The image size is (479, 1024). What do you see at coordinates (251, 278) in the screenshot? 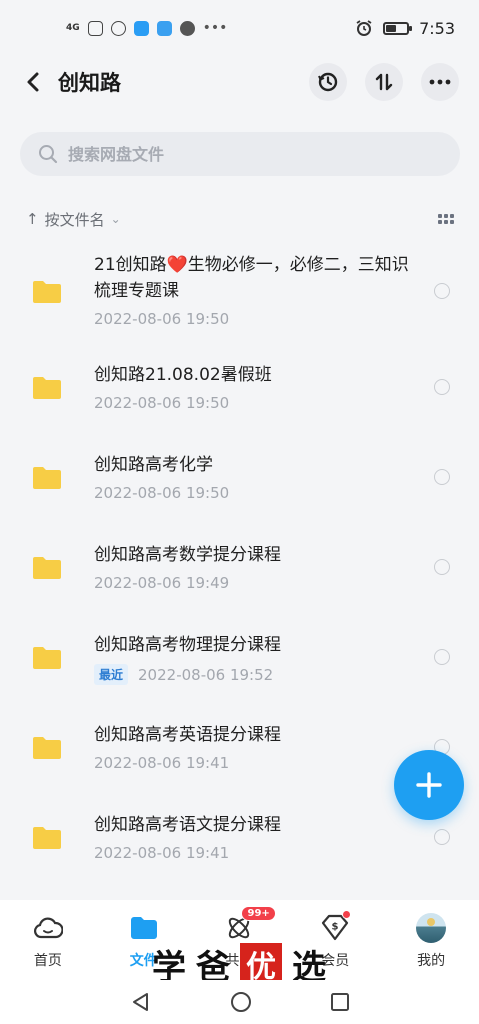
I see `file-name: 21创知路❤️生物必修一，必修二，三知识梳理专题课` at bounding box center [251, 278].